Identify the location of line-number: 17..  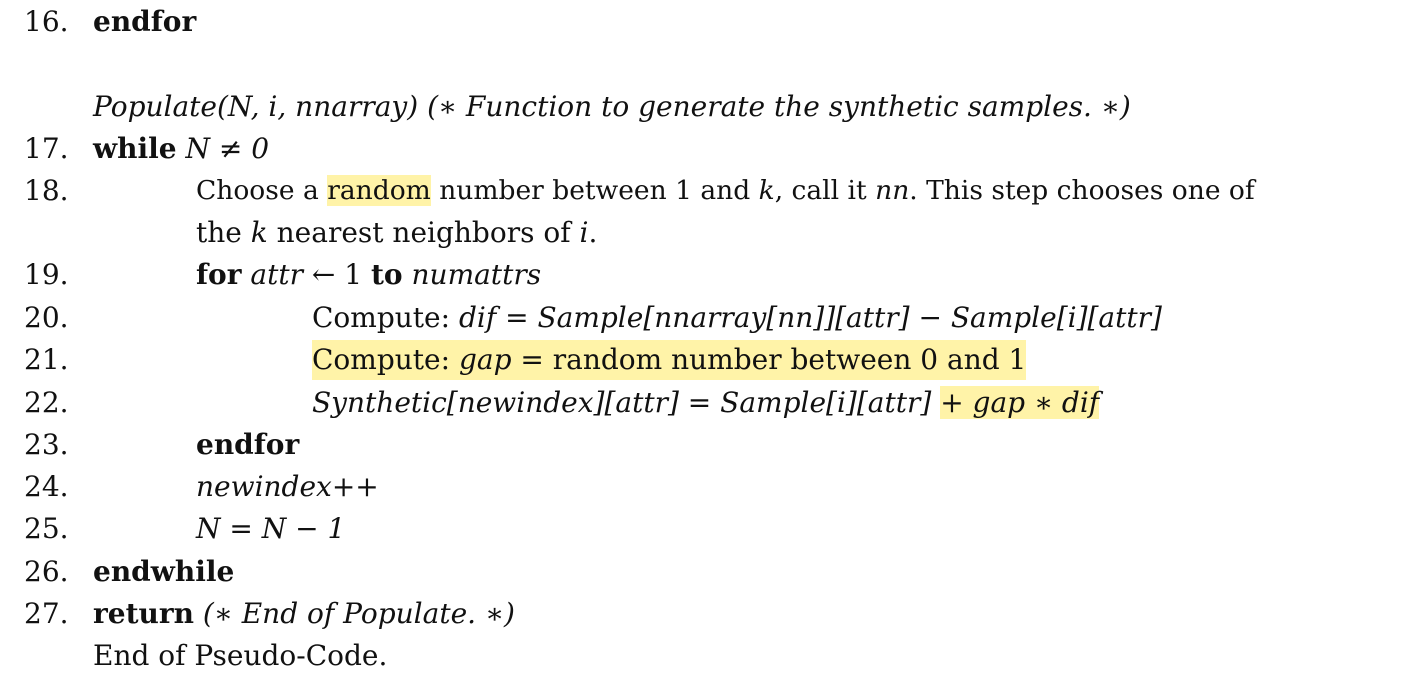
(46, 148).